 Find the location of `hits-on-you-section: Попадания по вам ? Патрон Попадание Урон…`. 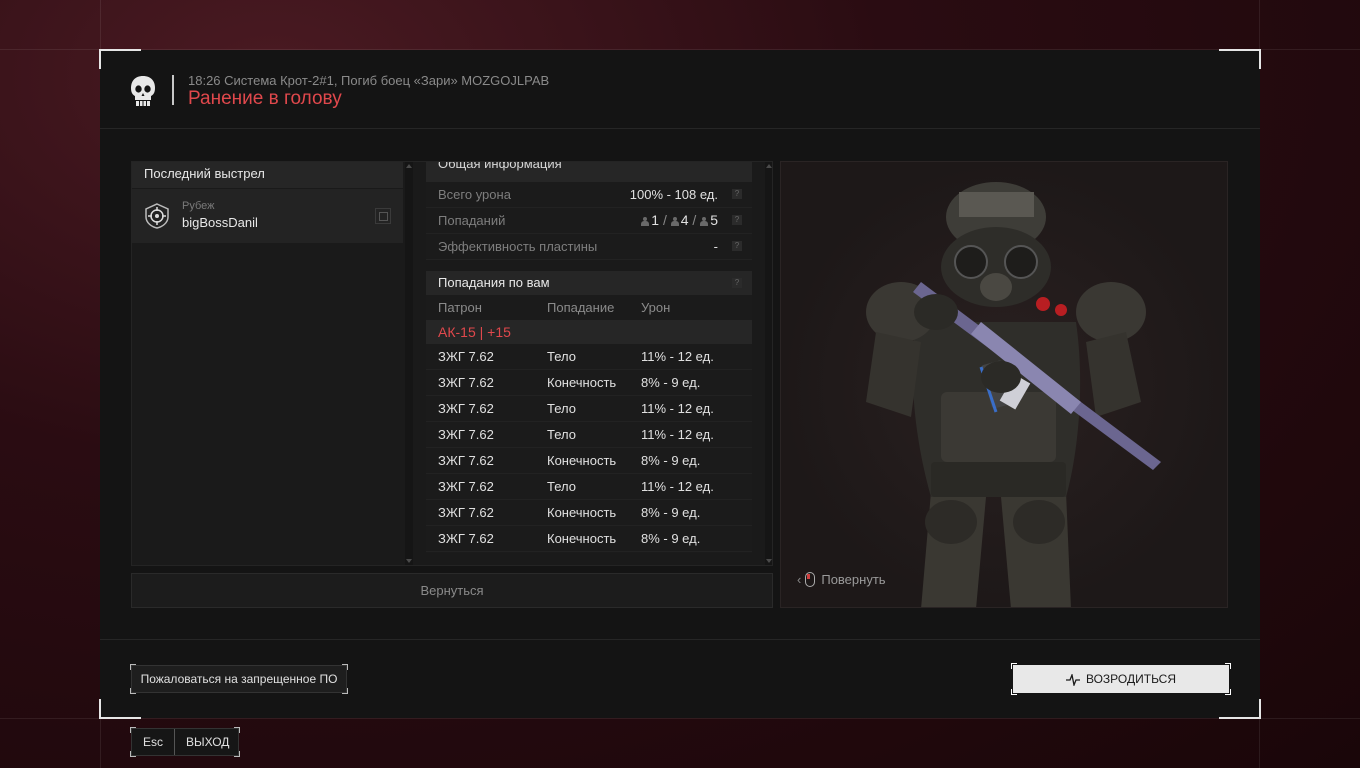

hits-on-you-section: Попадания по вам ? Патрон Попадание Урон… is located at coordinates (589, 412).